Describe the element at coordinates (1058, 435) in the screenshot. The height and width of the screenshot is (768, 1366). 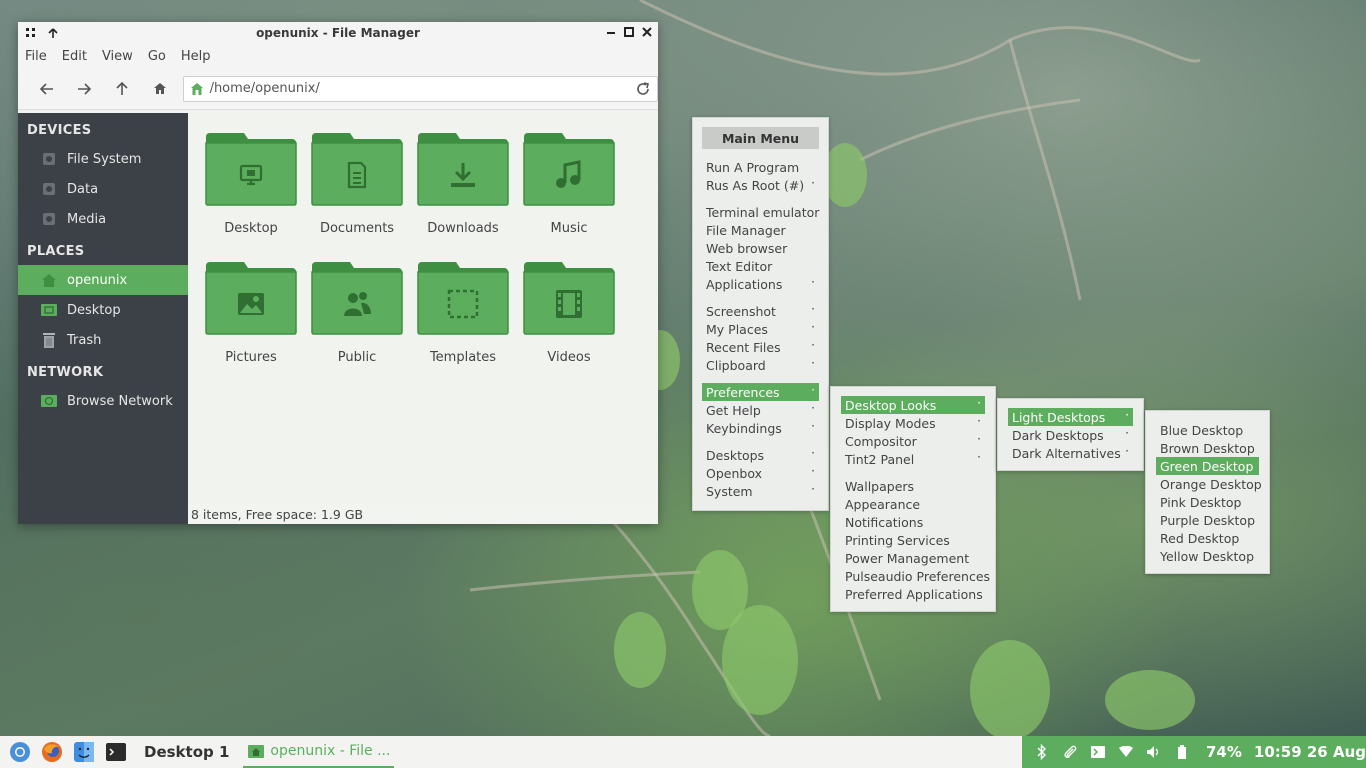
I see `menu-item-label: Dark Desktops` at that location.